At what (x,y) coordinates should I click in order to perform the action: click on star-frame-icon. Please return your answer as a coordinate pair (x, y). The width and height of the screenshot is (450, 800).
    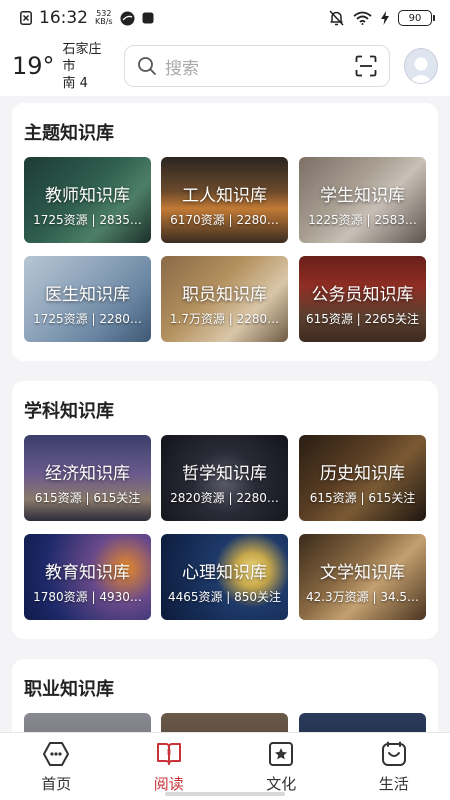
    Looking at the image, I should click on (281, 754).